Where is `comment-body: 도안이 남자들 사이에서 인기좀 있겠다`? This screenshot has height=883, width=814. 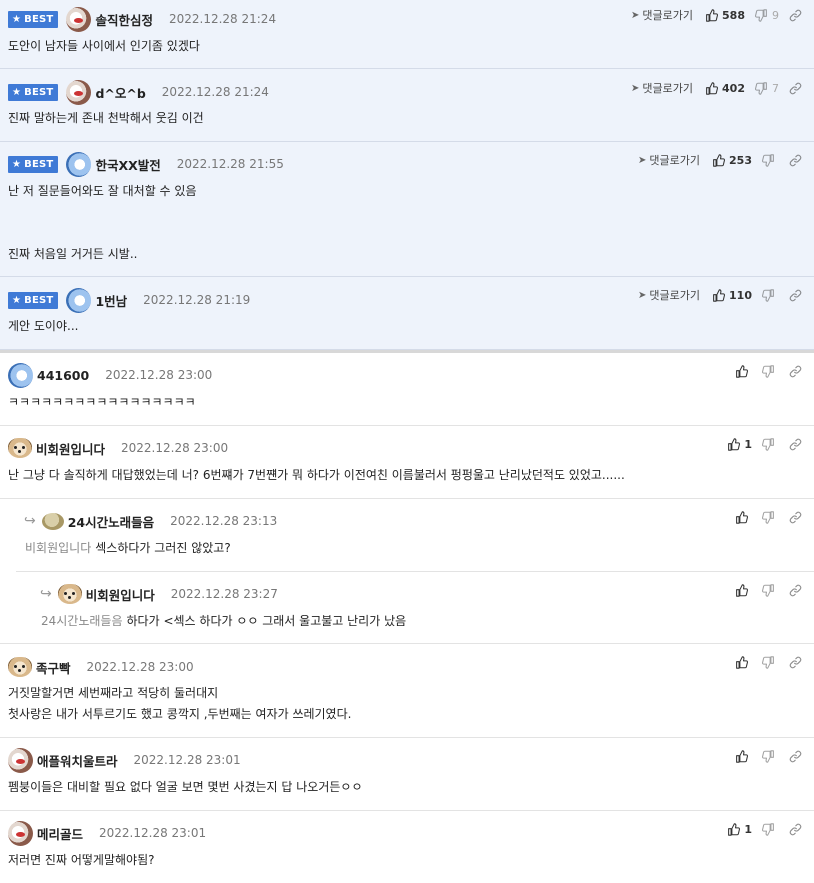
comment-body: 도안이 남자들 사이에서 인기좀 있겠다 is located at coordinates (104, 46).